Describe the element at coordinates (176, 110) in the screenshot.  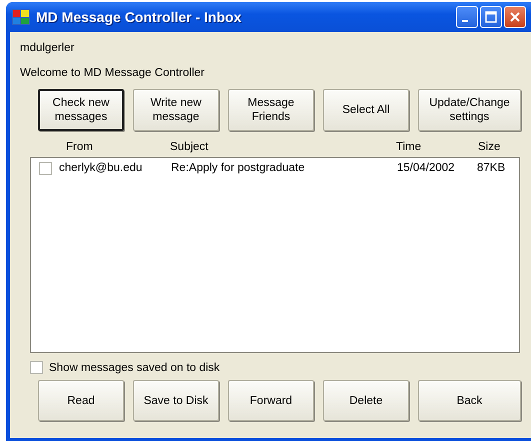
I see `toolbar-button: Write new message` at that location.